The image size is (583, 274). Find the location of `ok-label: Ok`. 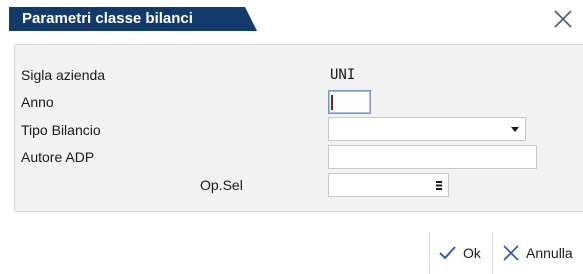

ok-label: Ok is located at coordinates (472, 253).